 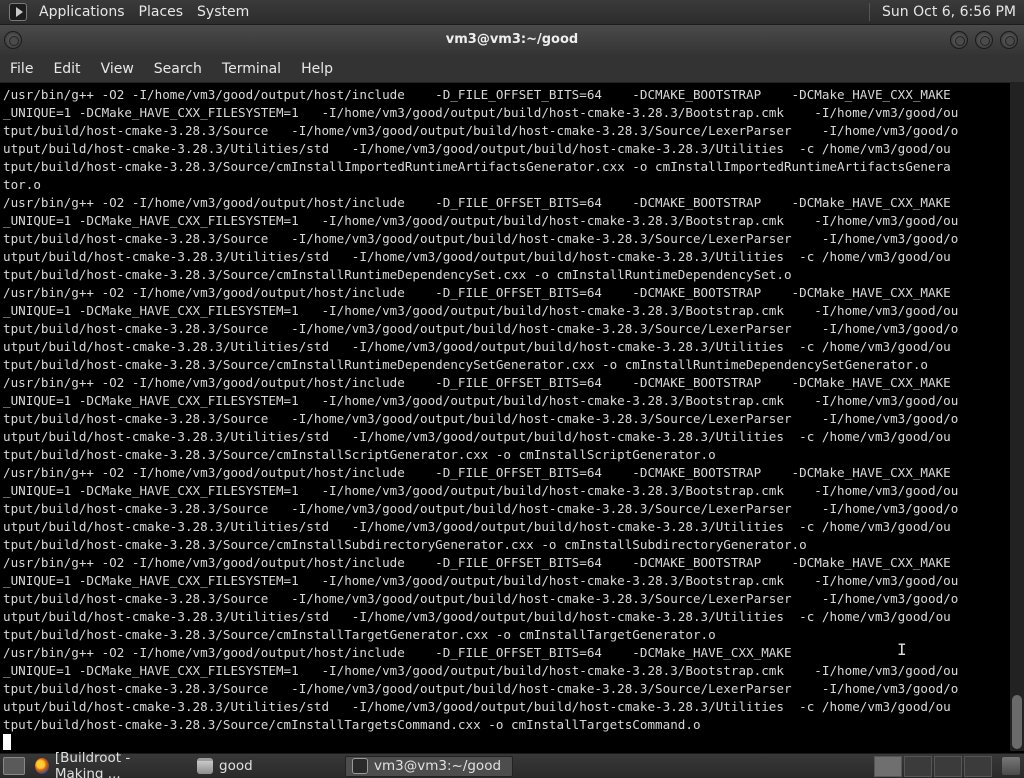 I want to click on menu-view: View, so click(x=117, y=69).